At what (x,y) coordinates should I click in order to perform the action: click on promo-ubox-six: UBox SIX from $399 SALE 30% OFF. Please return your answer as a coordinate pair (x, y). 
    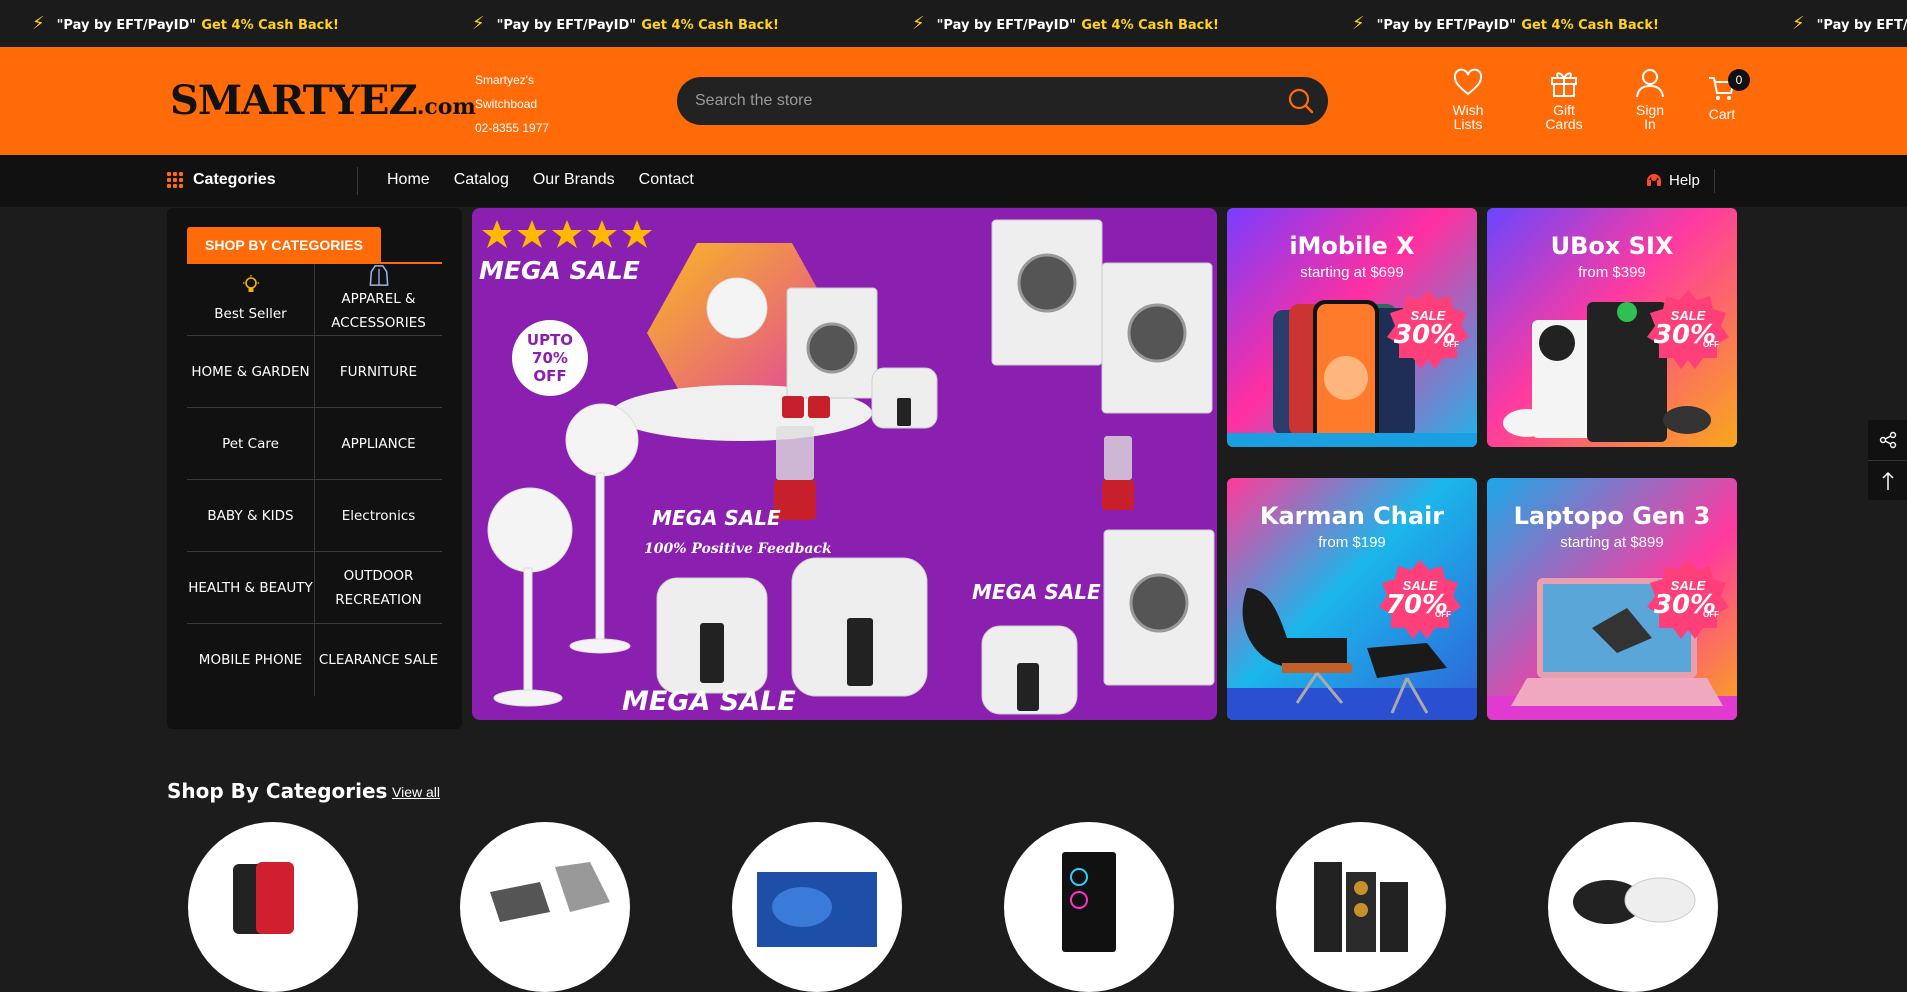
    Looking at the image, I should click on (1612, 327).